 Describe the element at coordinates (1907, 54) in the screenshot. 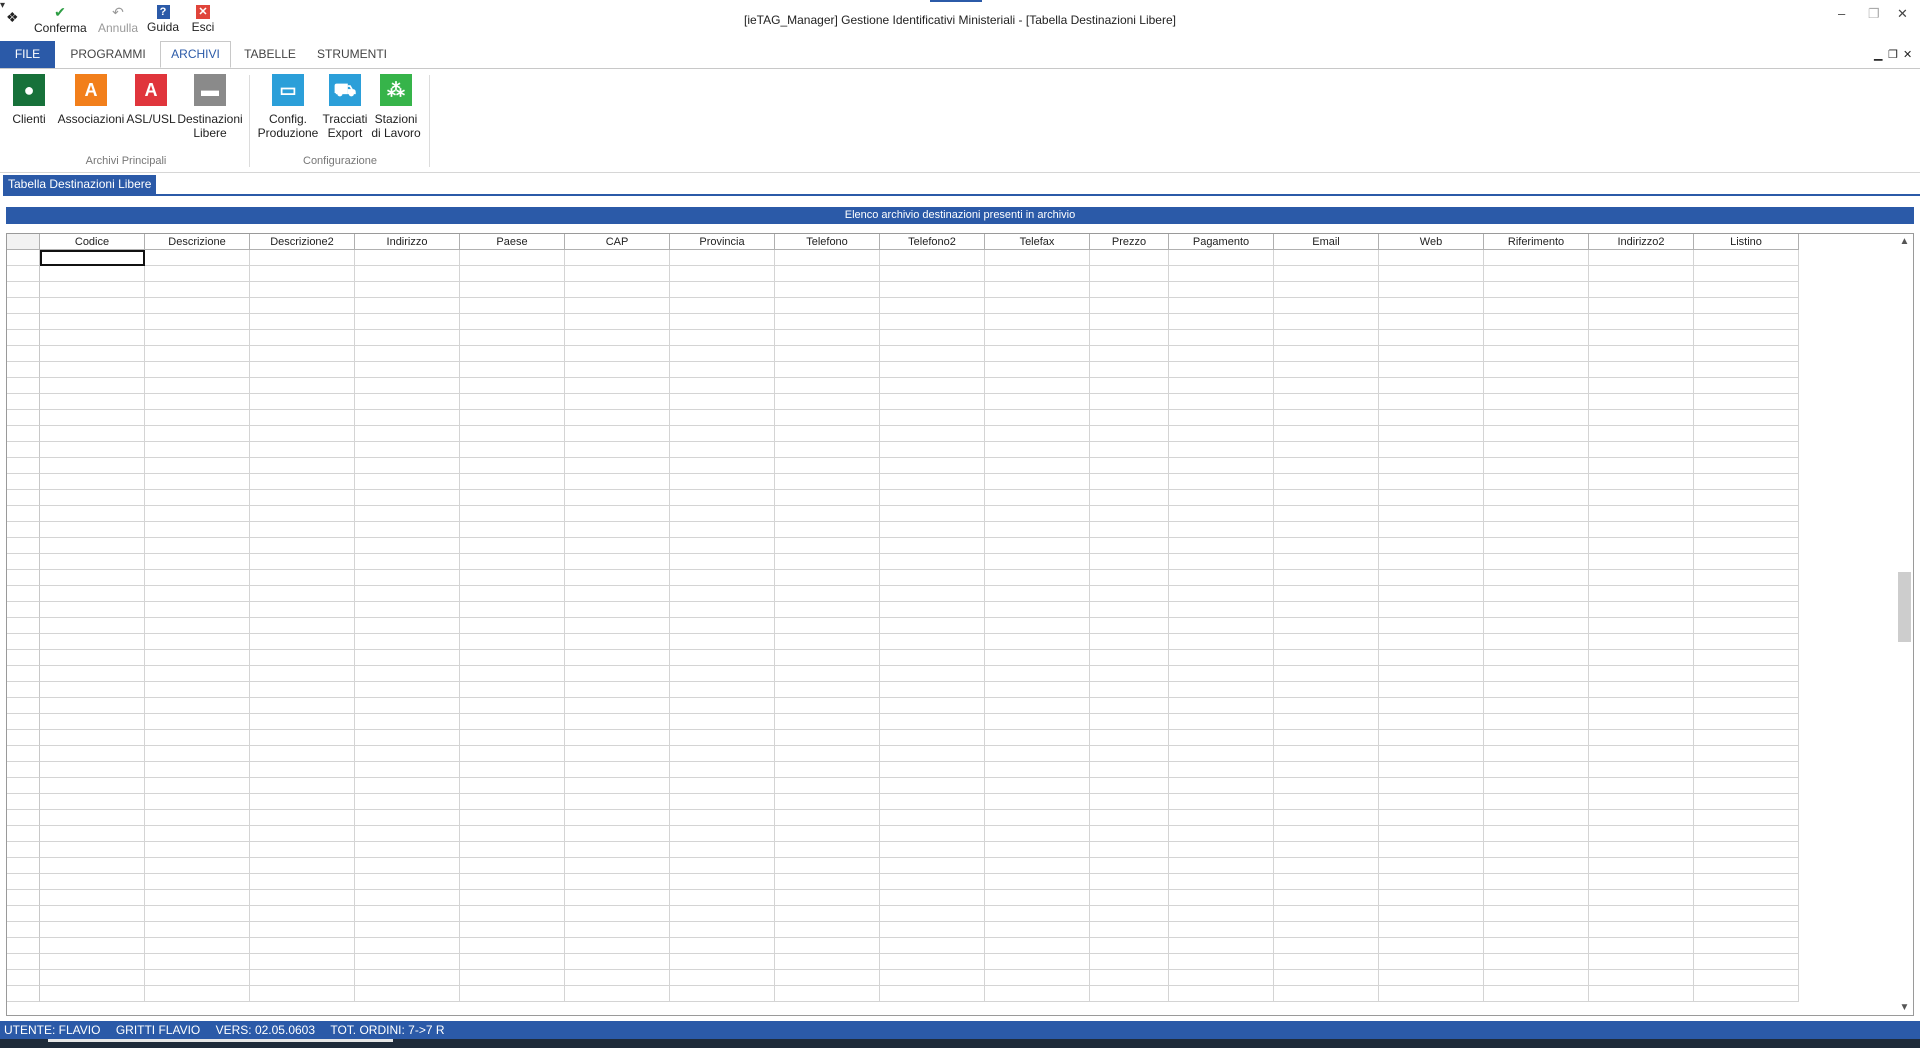

I see `child-close-icon: ✕` at that location.